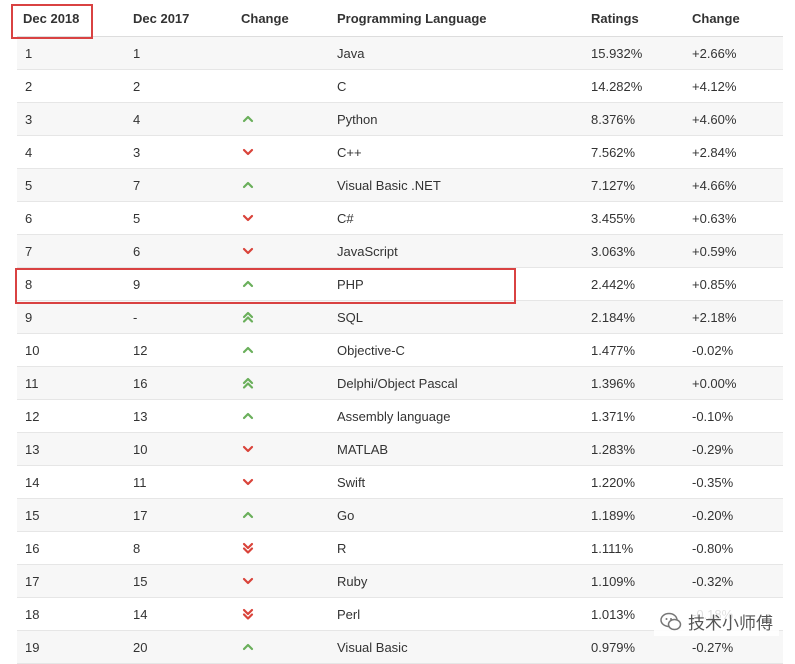 The image size is (795, 664). I want to click on rank-2017: 6, so click(137, 251).